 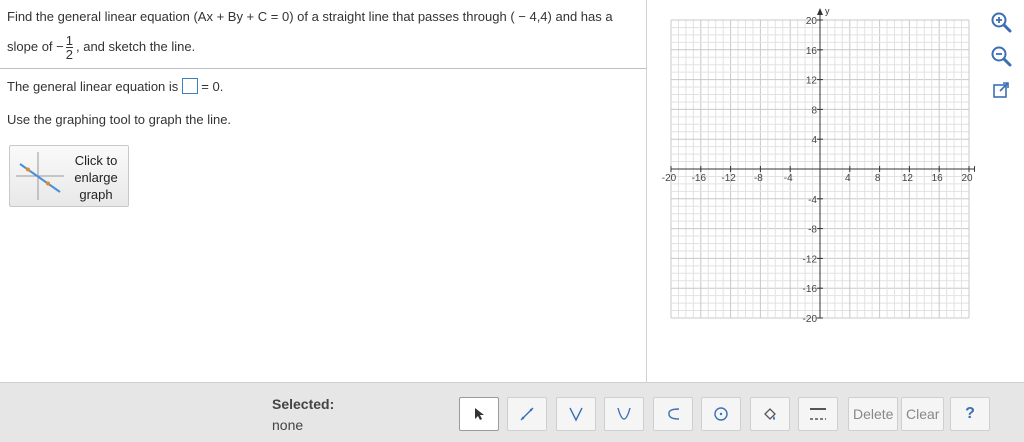 What do you see at coordinates (827, 12) in the screenshot?
I see `y-axis-label: y` at bounding box center [827, 12].